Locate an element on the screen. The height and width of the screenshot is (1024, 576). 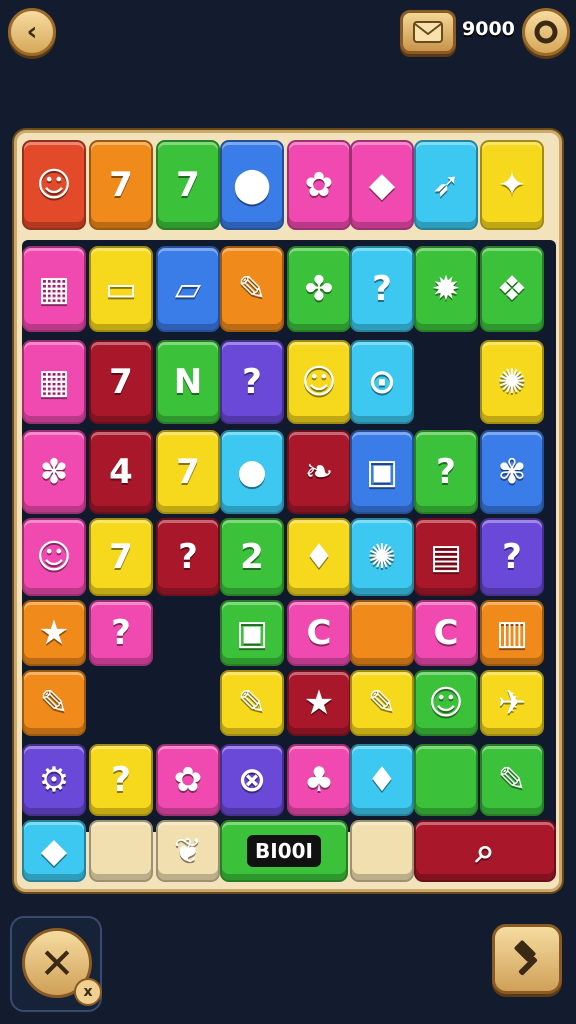
settings-button is located at coordinates (546, 32).